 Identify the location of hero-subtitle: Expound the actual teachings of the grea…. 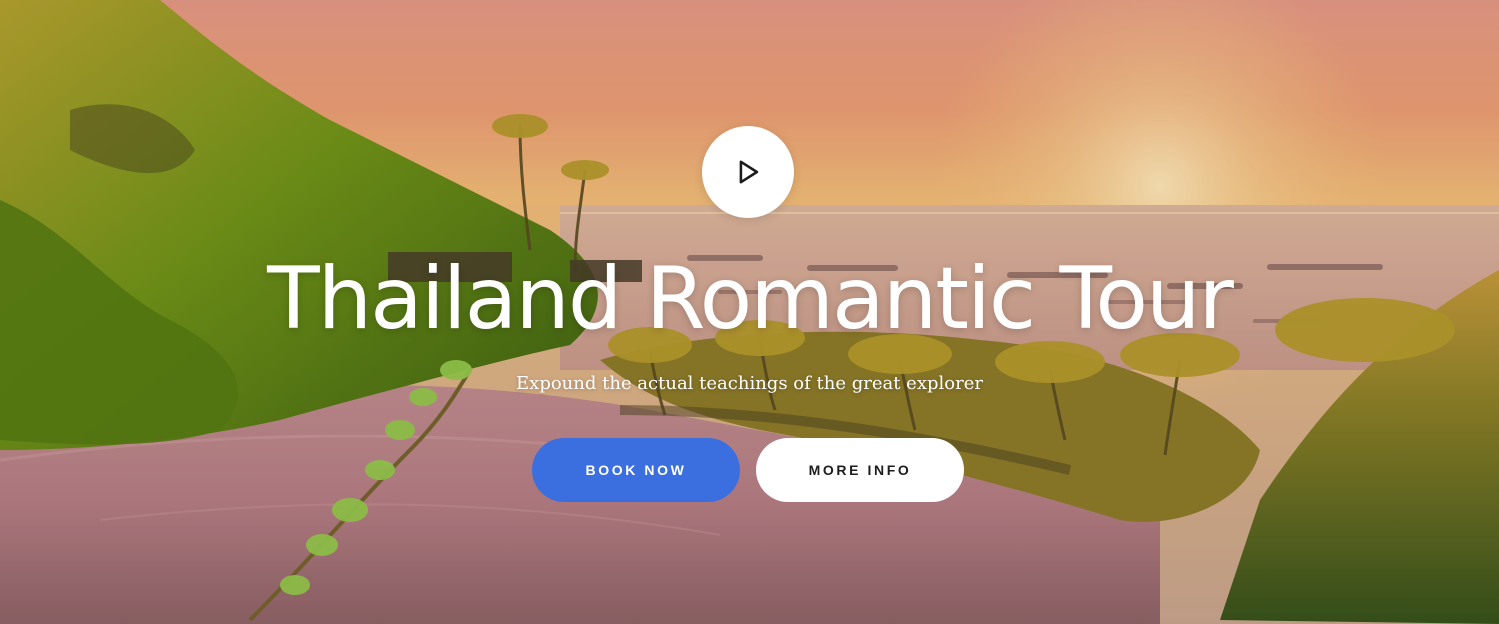
(749, 383).